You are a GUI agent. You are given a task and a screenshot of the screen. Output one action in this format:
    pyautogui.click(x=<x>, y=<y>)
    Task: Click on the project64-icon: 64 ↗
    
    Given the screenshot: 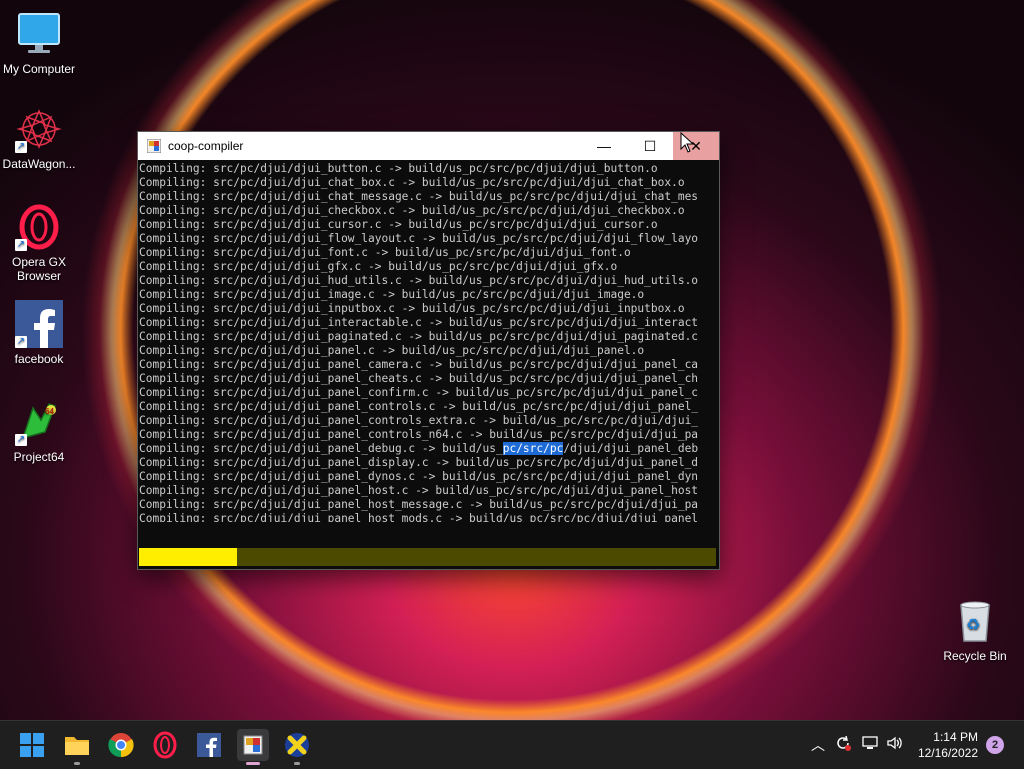 What is the action you would take?
    pyautogui.click(x=39, y=422)
    